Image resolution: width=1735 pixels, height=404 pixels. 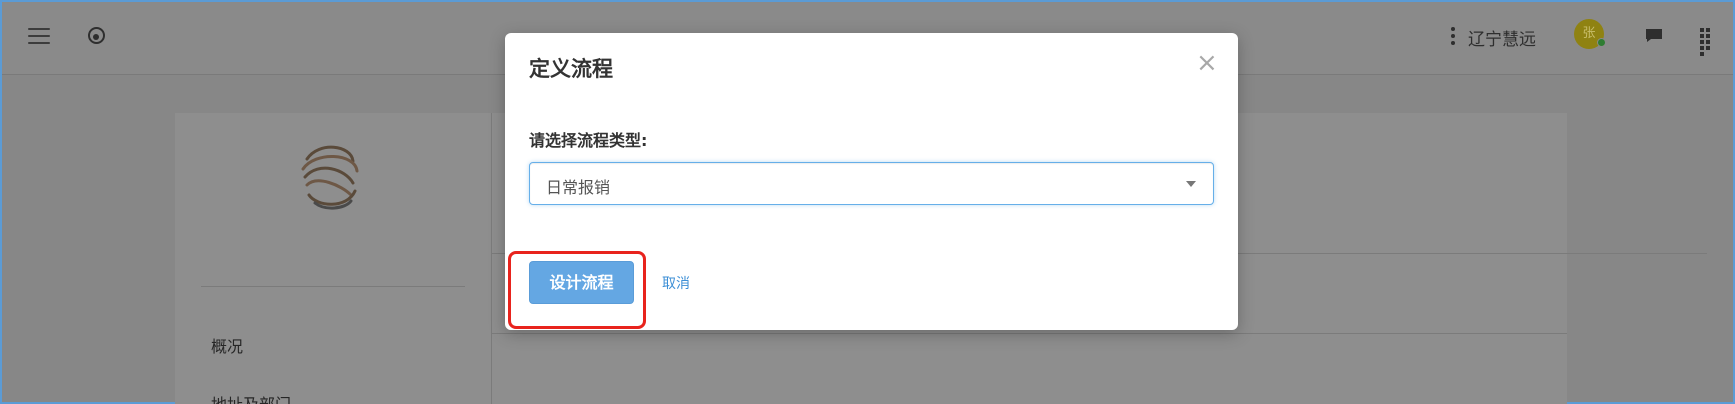 I want to click on menu-icon, so click(x=39, y=36).